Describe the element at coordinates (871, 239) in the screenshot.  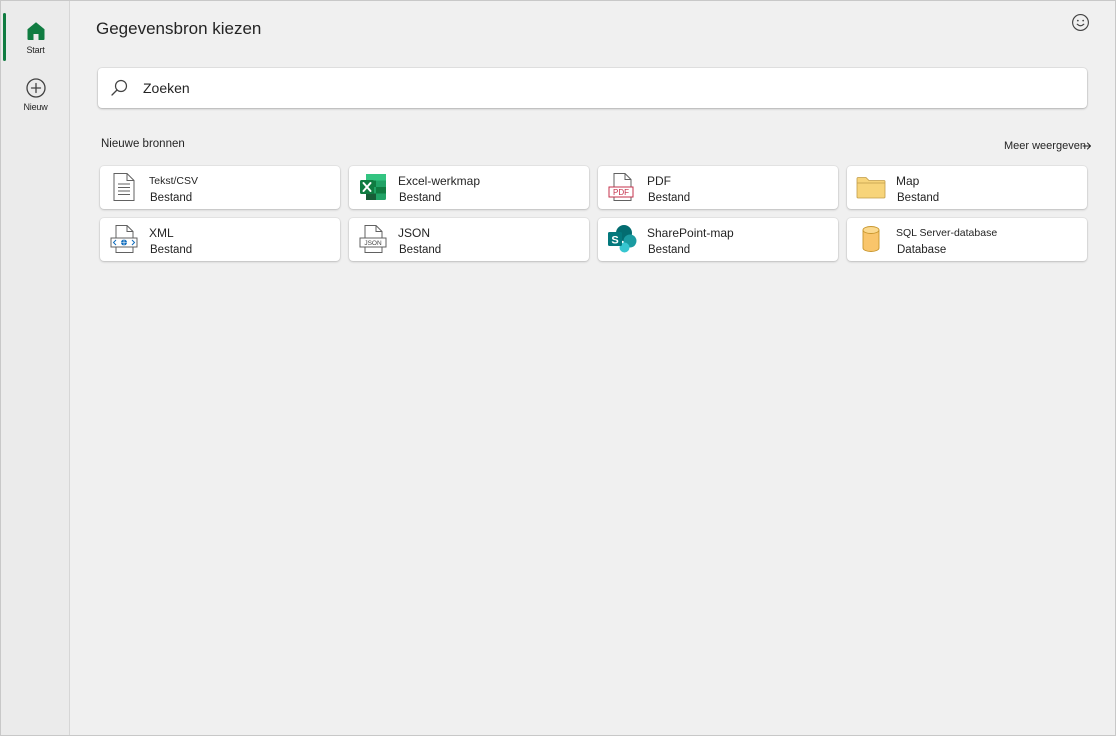
I see `database-icon` at that location.